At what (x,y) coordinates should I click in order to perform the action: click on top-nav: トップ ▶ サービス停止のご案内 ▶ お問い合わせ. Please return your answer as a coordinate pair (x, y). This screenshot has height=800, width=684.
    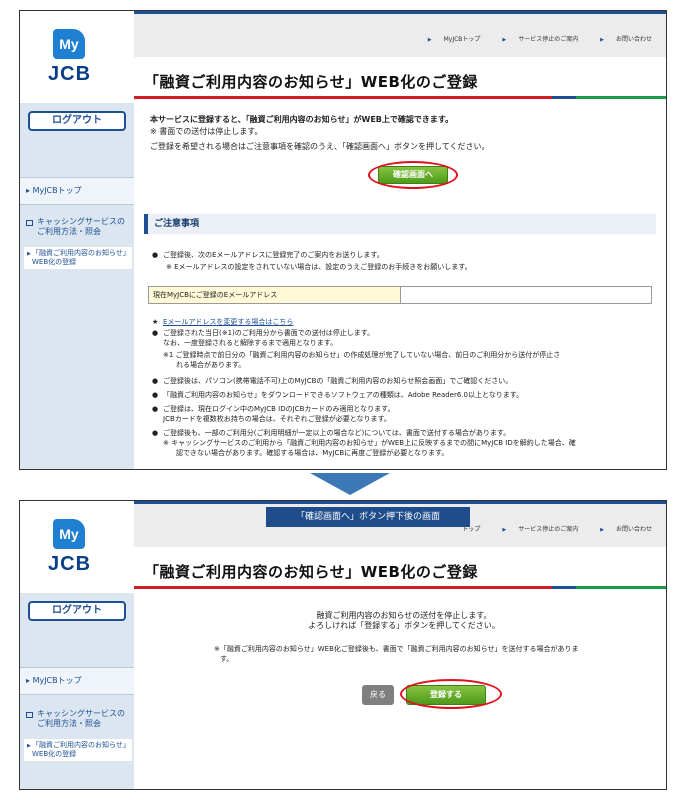
    Looking at the image, I should click on (547, 528).